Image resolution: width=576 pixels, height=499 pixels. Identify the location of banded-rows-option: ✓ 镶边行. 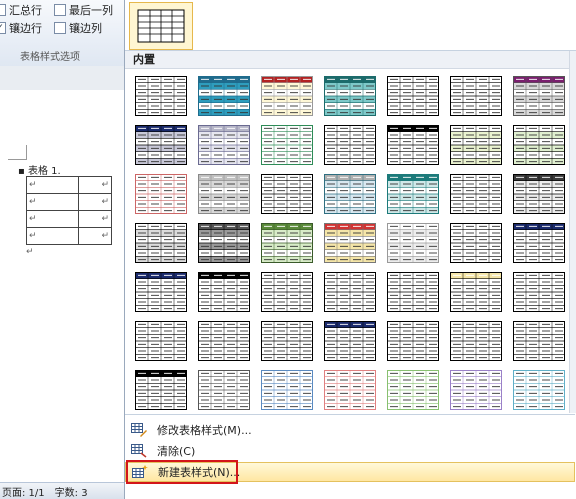
(21, 28).